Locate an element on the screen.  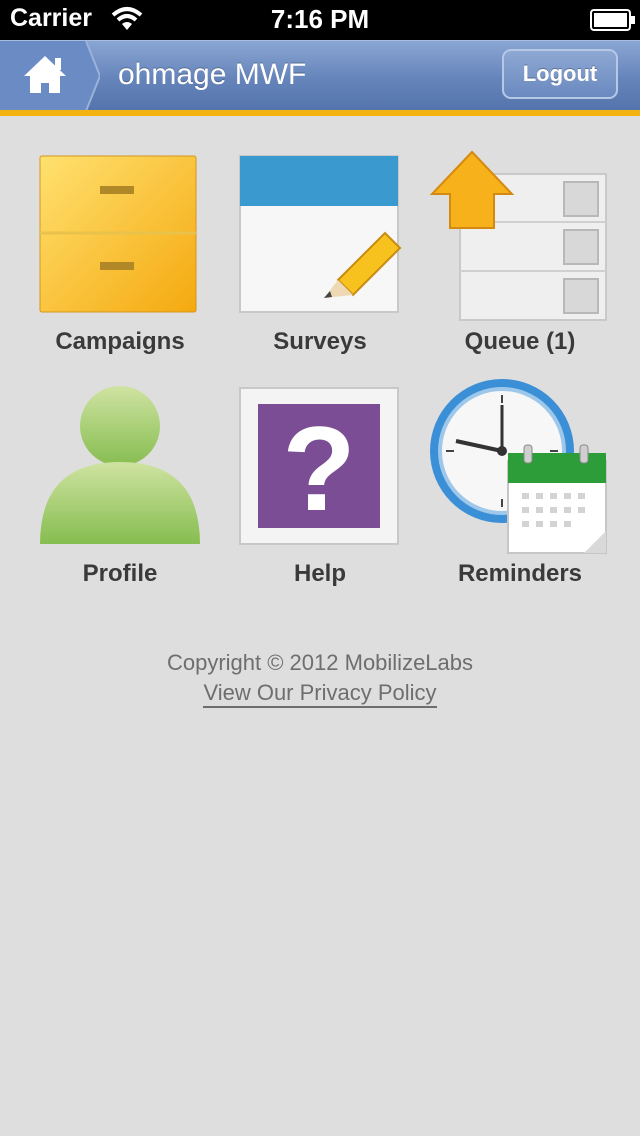
reminders-clock-calendar-icon is located at coordinates (518, 466).